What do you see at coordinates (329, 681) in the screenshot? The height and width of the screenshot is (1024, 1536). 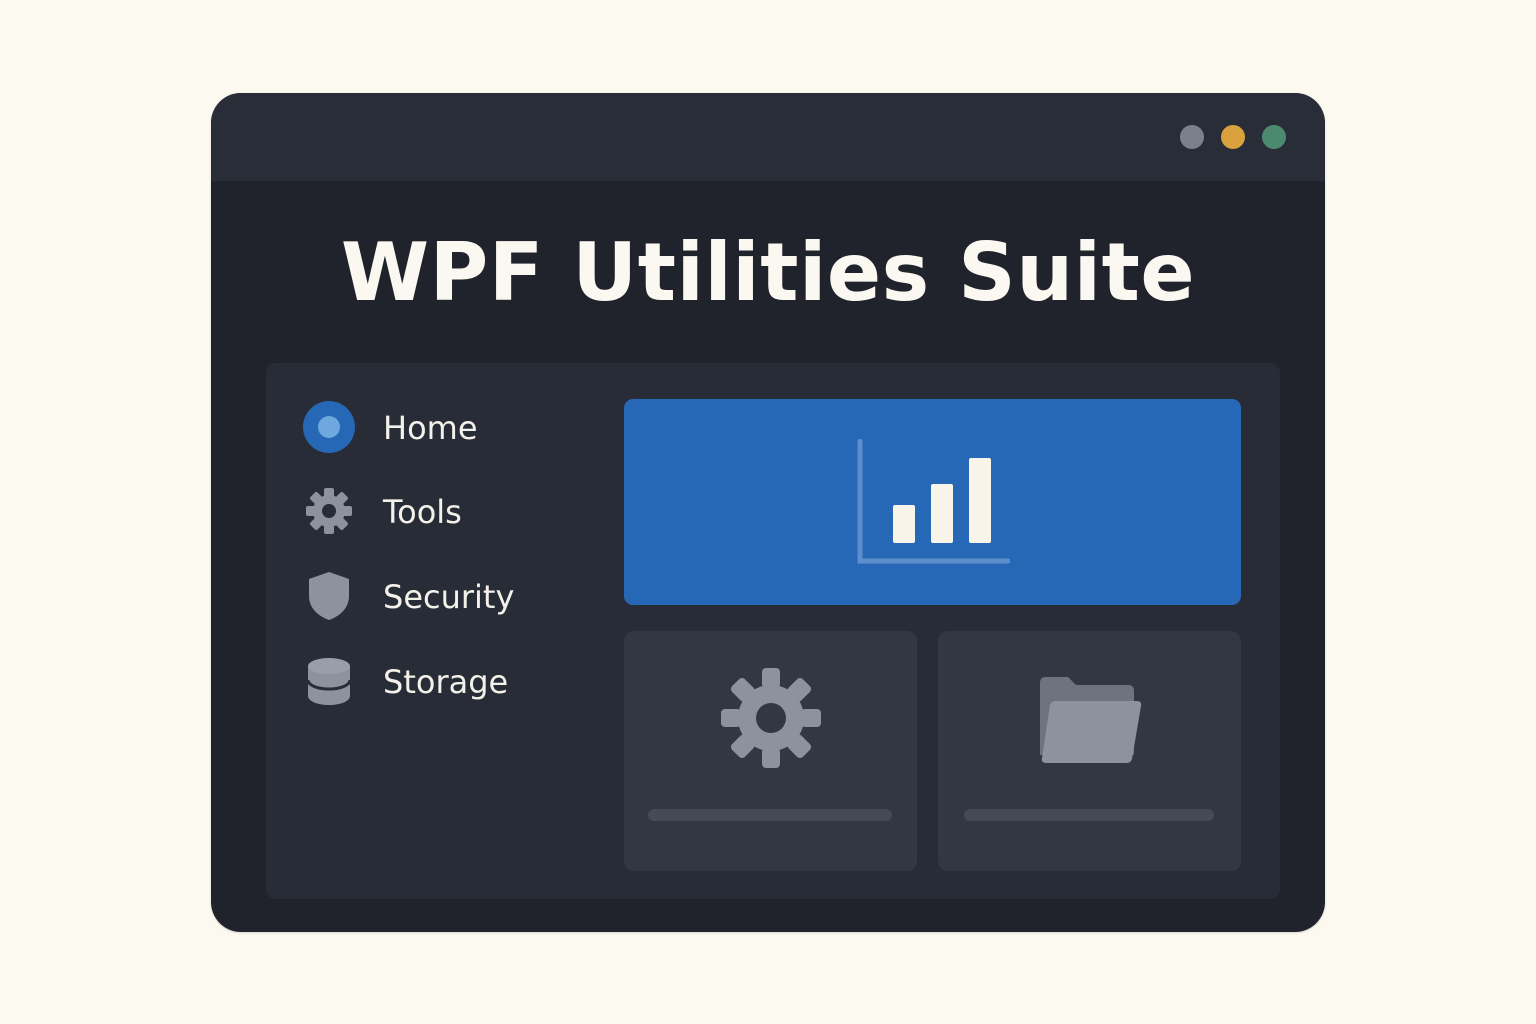 I see `database-icon` at bounding box center [329, 681].